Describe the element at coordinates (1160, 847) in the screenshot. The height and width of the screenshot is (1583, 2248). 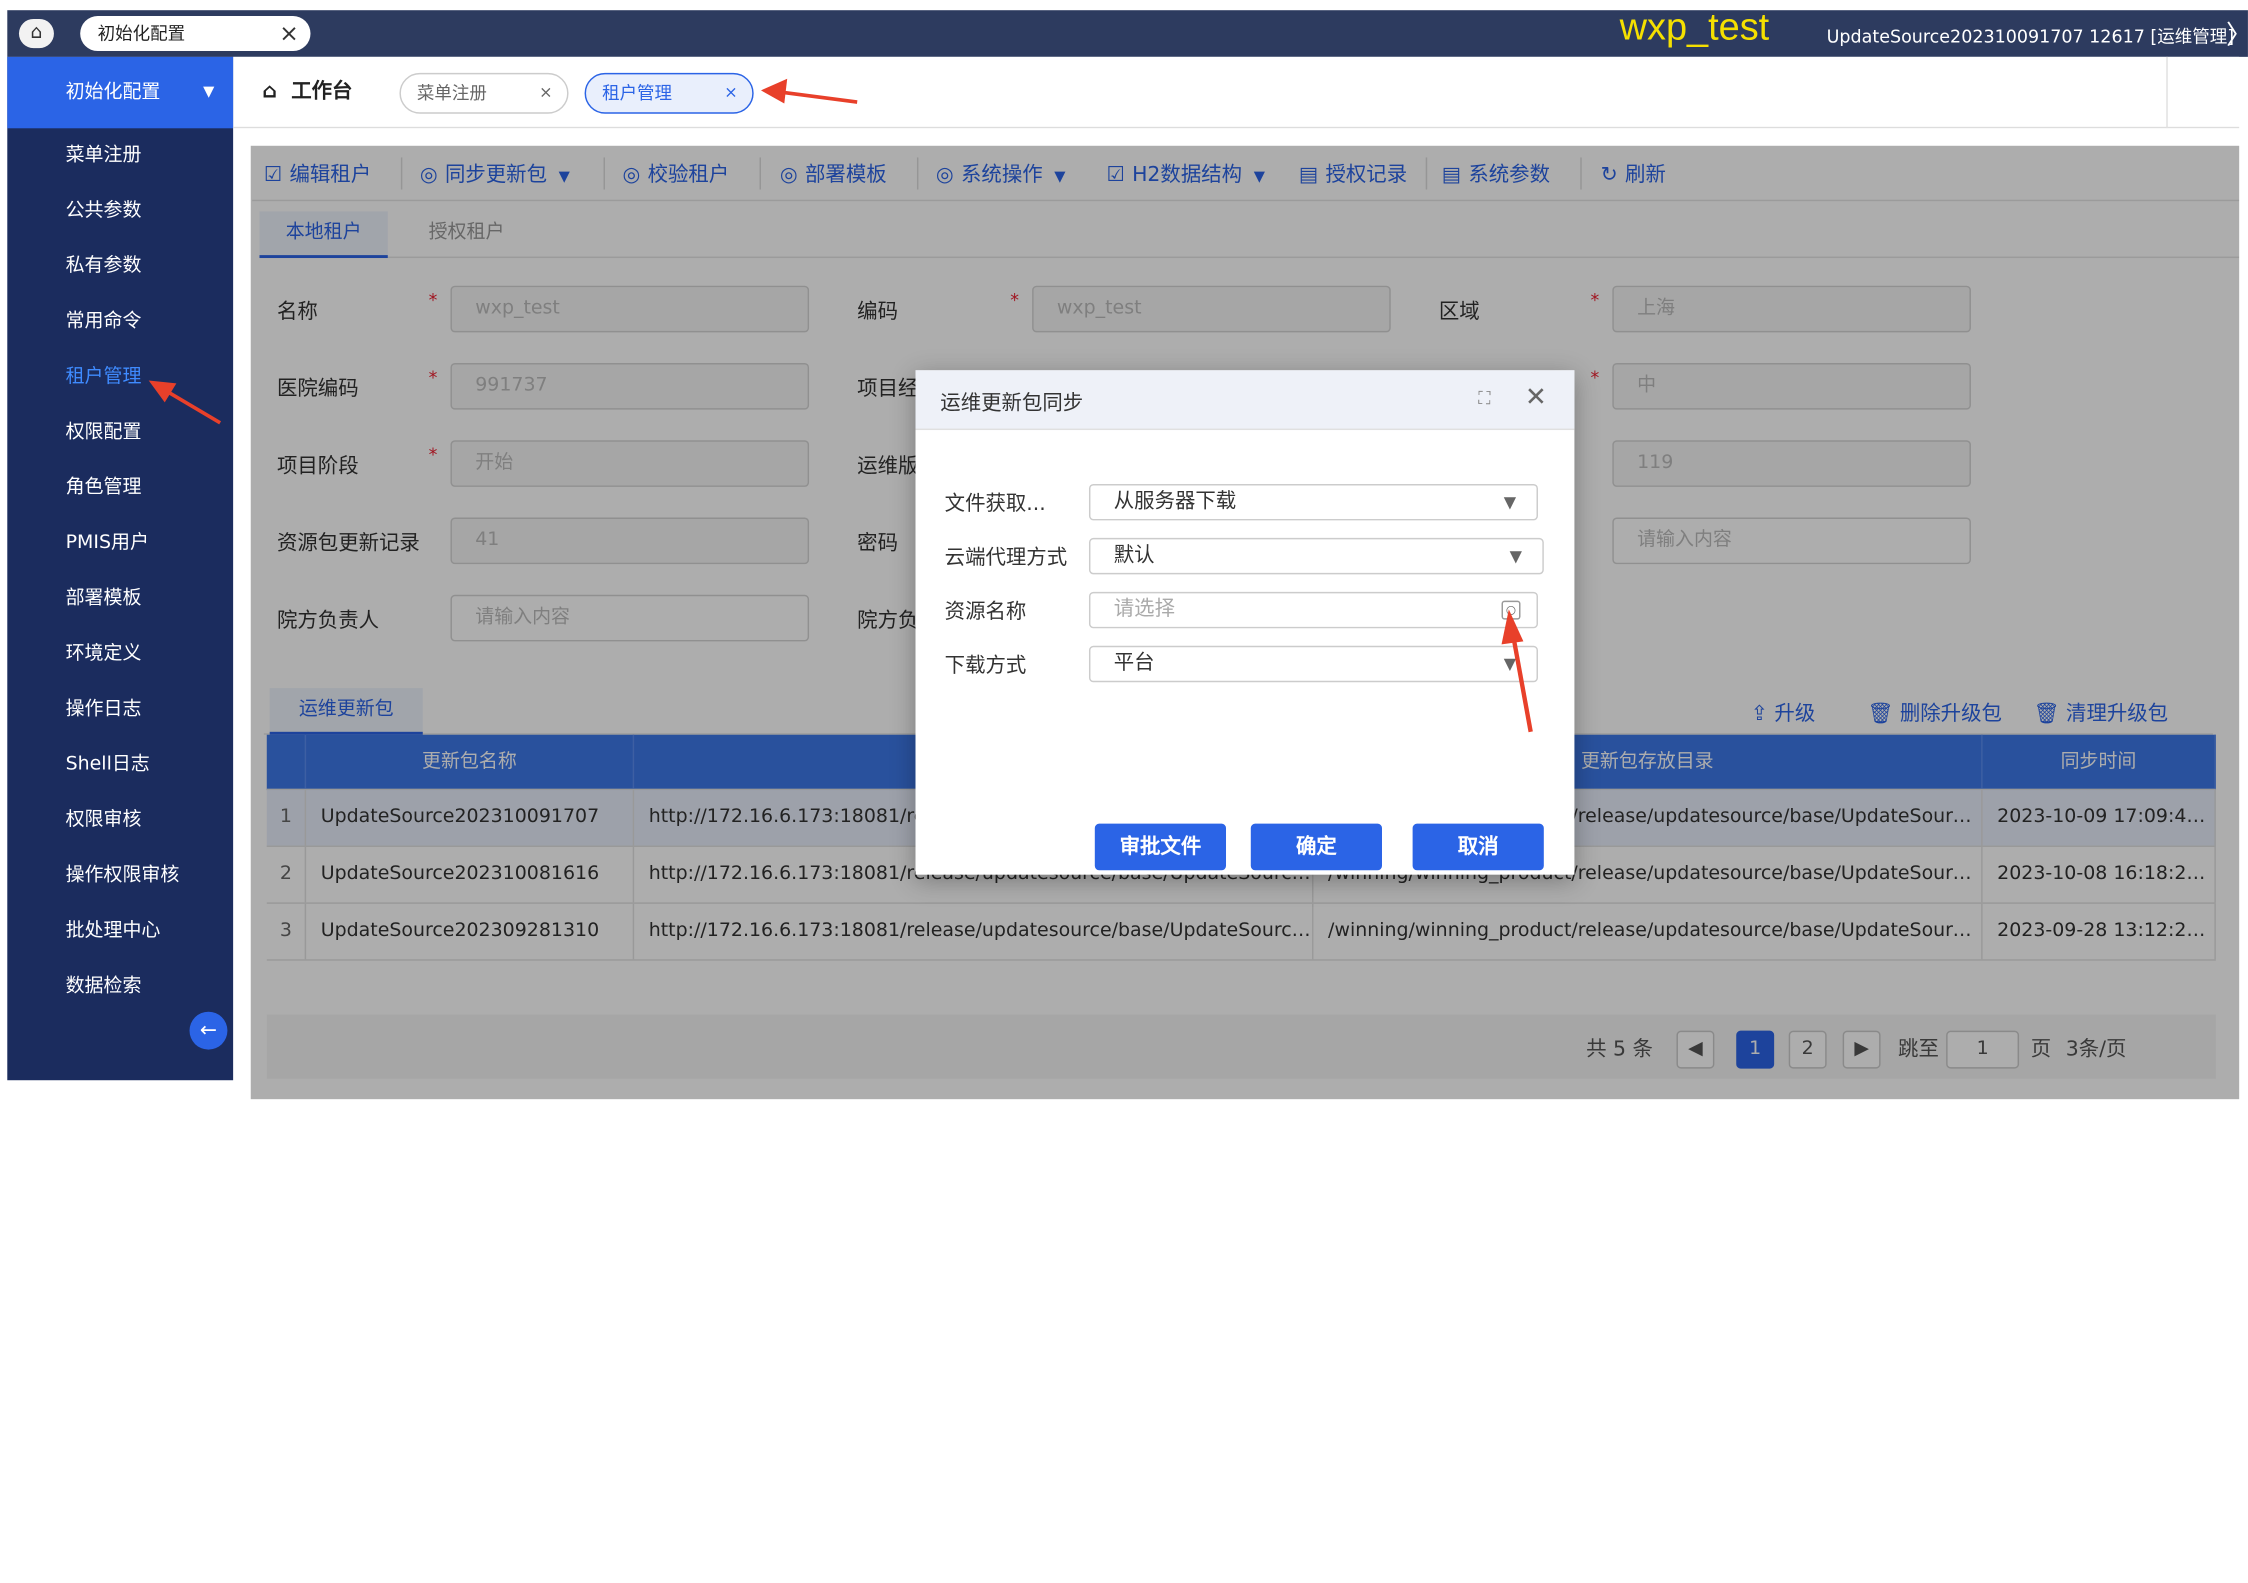
I see `approve-file-button: 审批文件` at that location.